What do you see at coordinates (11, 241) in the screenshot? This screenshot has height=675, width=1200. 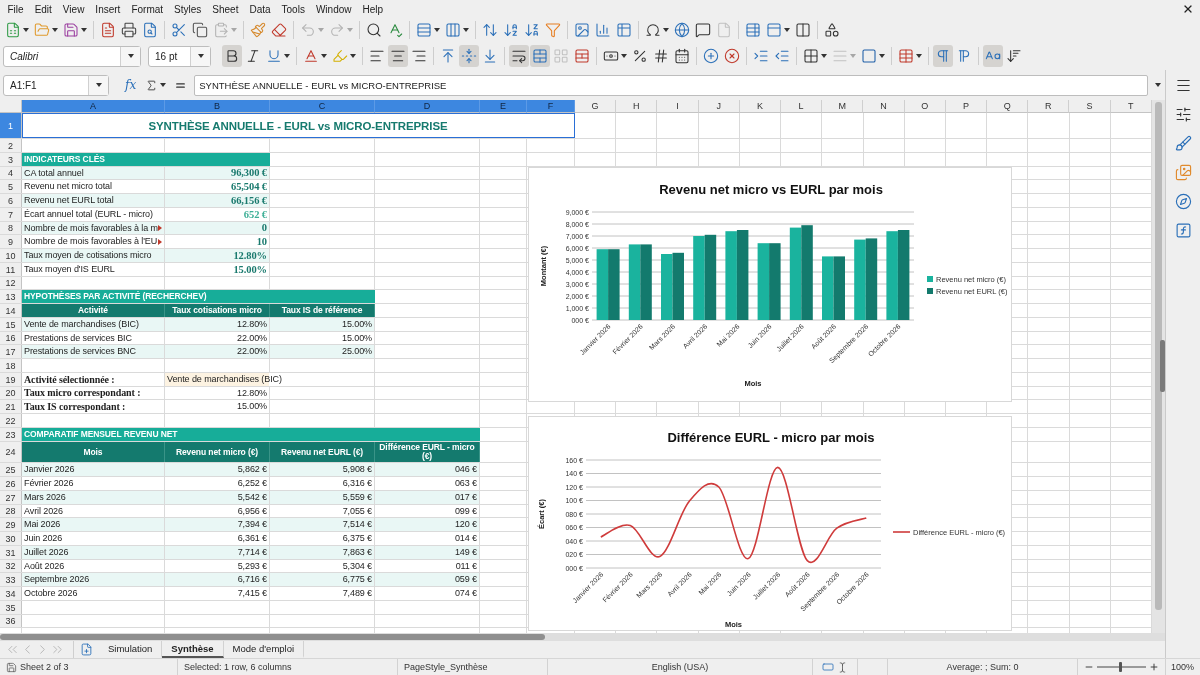 I see `row-number-header: 9` at bounding box center [11, 241].